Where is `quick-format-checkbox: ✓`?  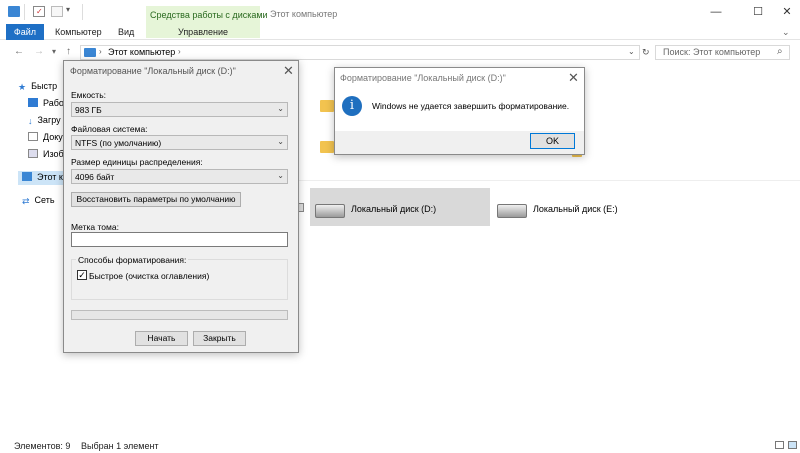
quick-format-checkbox: ✓ is located at coordinates (82, 275).